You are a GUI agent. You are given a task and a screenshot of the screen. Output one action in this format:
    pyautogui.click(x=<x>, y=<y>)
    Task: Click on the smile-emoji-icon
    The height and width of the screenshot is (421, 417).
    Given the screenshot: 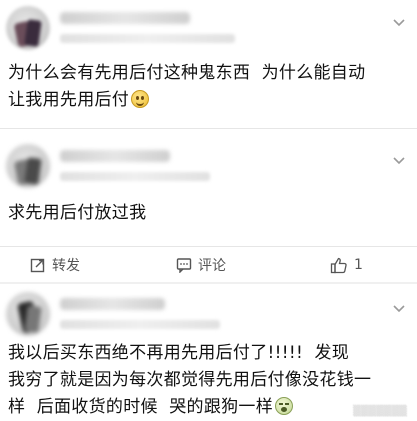 What is the action you would take?
    pyautogui.click(x=140, y=99)
    